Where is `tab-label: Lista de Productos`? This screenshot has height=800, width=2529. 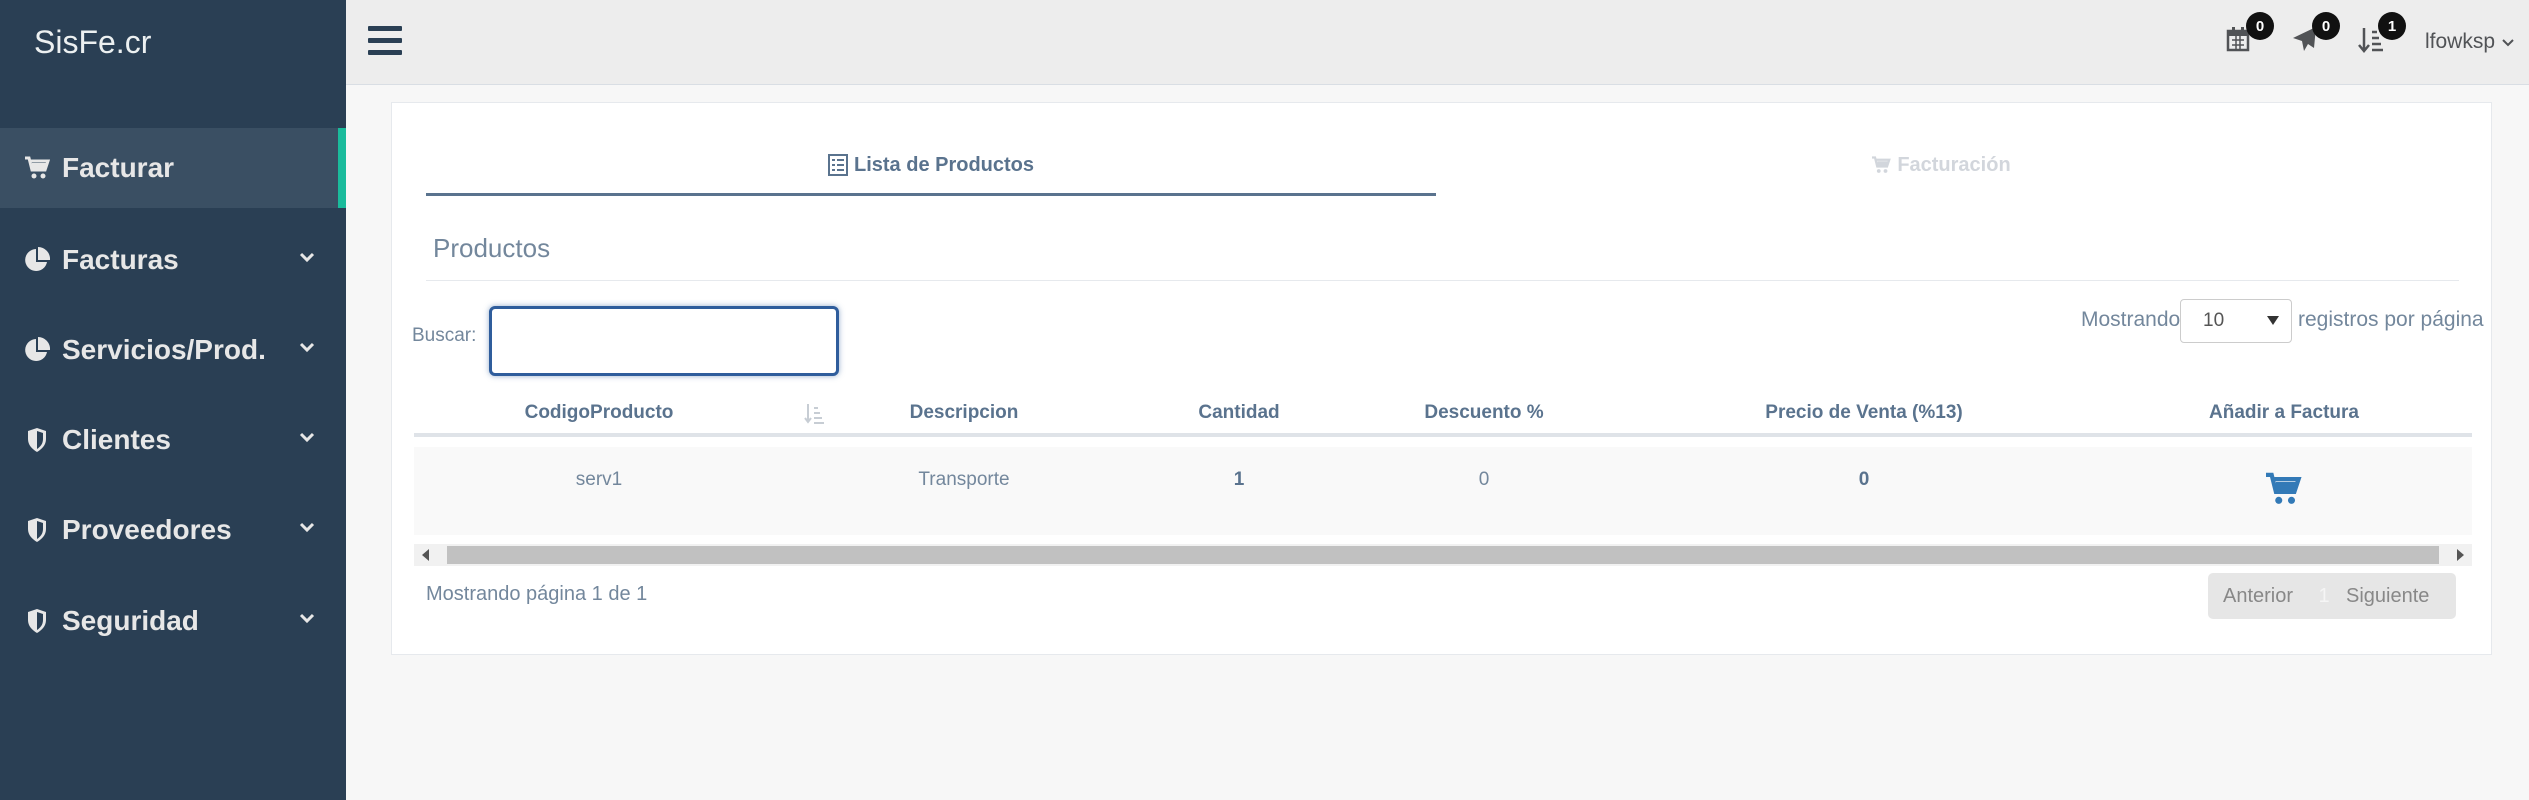 tab-label: Lista de Productos is located at coordinates (944, 164).